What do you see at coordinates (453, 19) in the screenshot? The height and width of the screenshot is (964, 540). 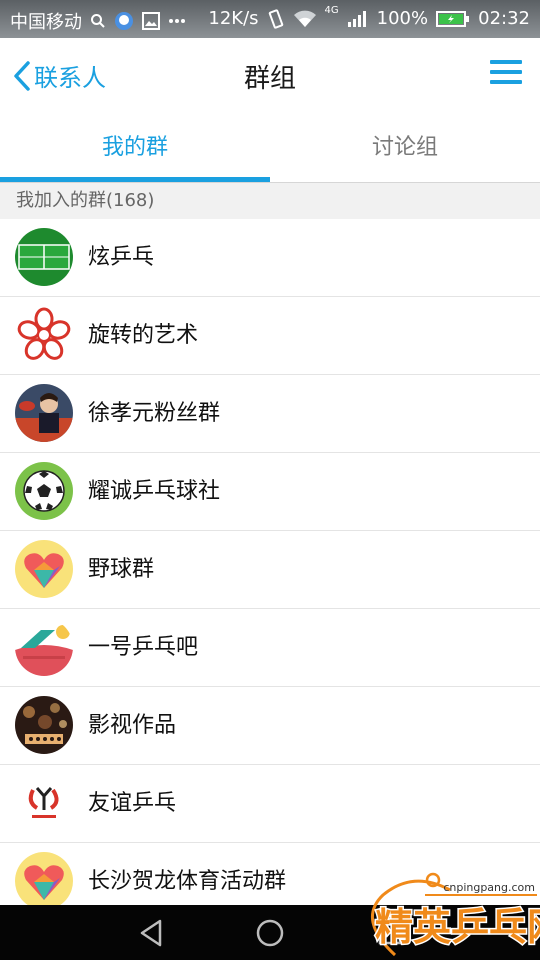 I see `battery-icon` at bounding box center [453, 19].